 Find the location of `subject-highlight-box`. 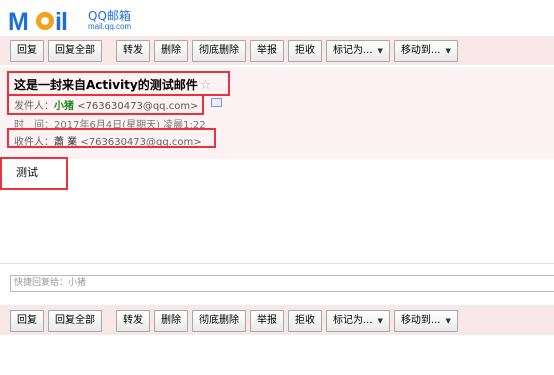

subject-highlight-box is located at coordinates (118, 83).